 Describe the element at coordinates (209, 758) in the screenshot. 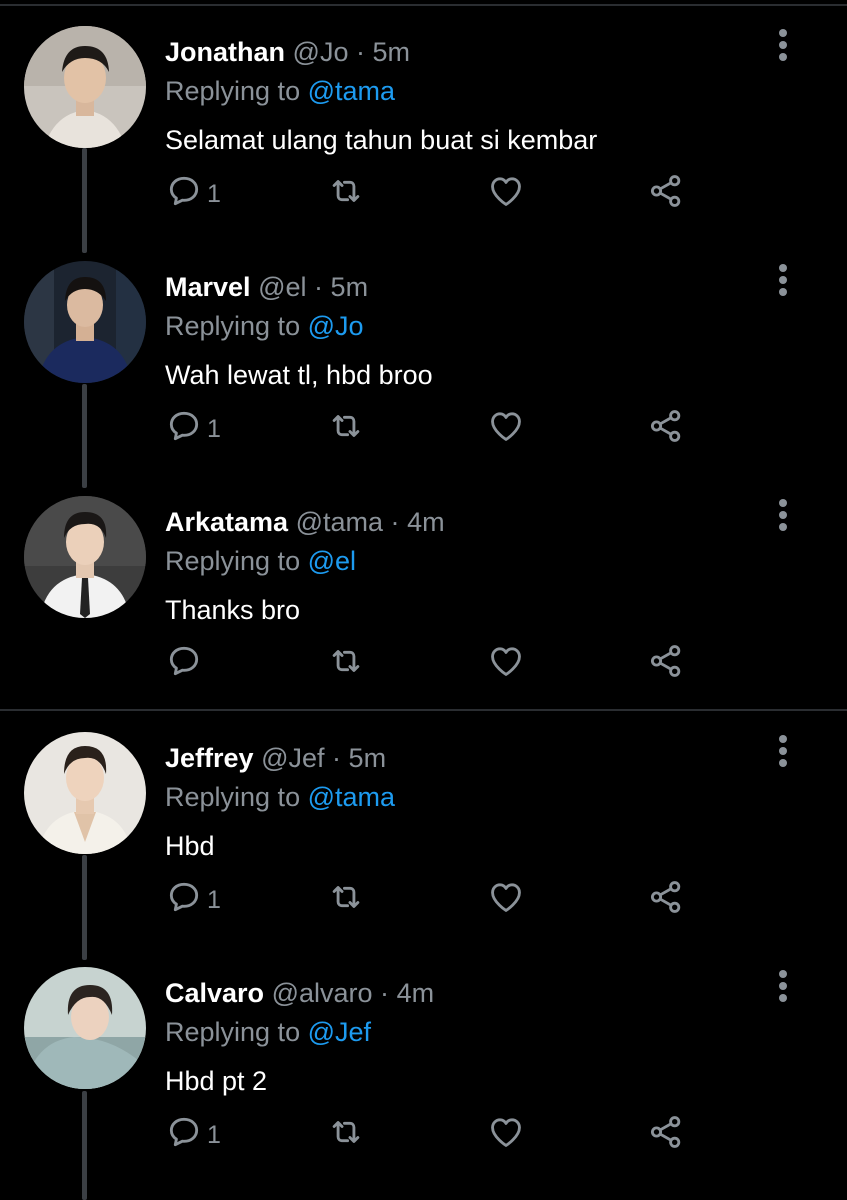

I see `display-name: Jeffrey` at that location.